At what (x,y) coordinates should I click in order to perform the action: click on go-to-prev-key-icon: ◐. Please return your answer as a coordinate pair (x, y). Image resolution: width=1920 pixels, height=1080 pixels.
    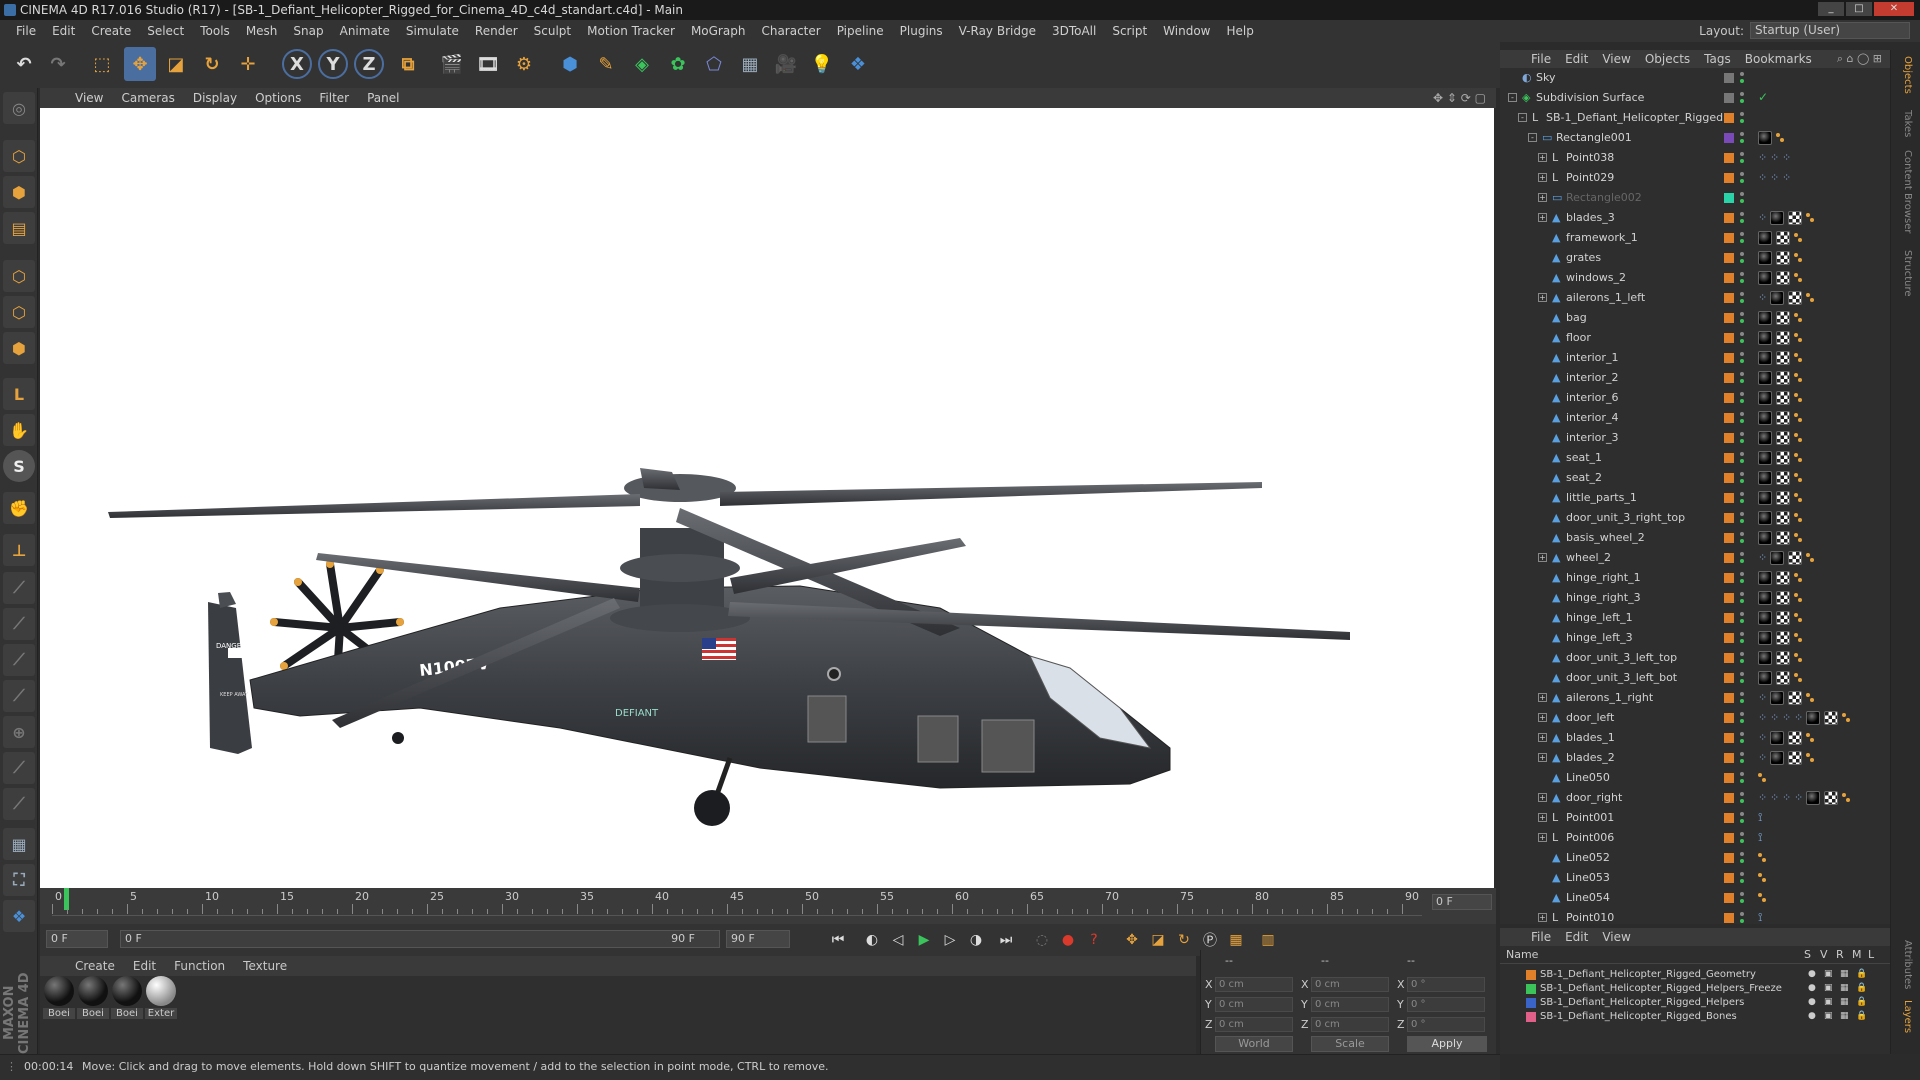
    Looking at the image, I should click on (872, 940).